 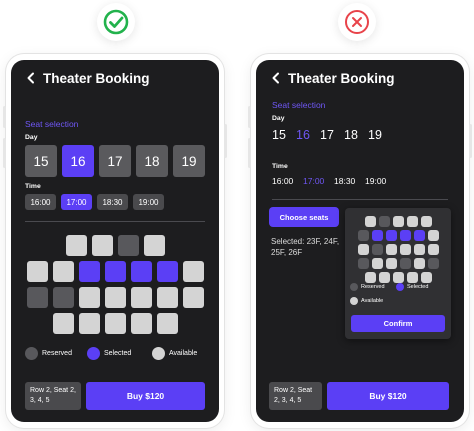 I want to click on choose-seats-button: Choose seats, so click(x=304, y=217).